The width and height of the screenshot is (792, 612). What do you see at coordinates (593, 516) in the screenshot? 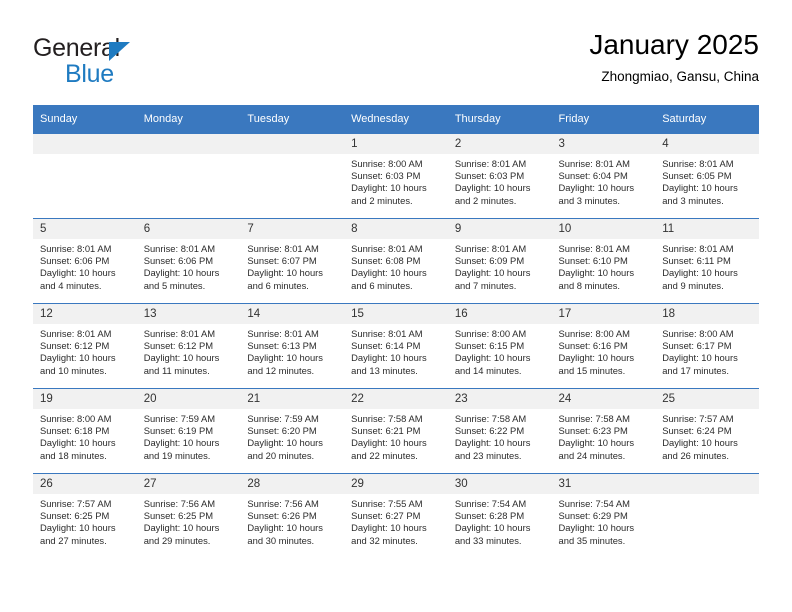
I see `sunset-text: Sunset: 6:29 PM` at bounding box center [593, 516].